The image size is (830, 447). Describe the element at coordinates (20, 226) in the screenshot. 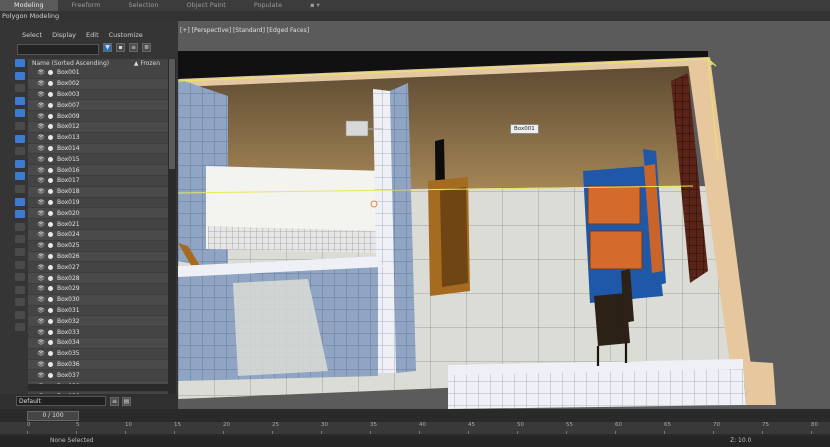

I see `display-none-icon` at that location.